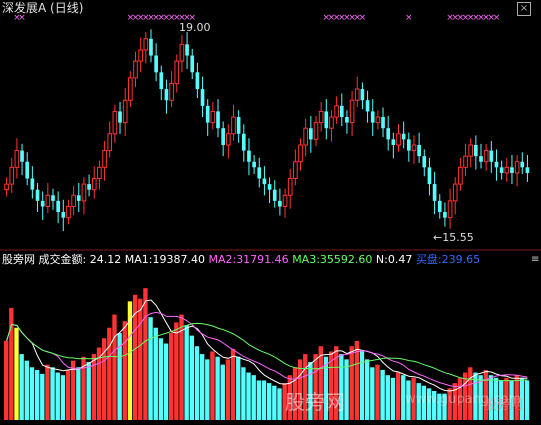 This screenshot has width=541, height=425. I want to click on ma2-label: MA2:, so click(222, 259).